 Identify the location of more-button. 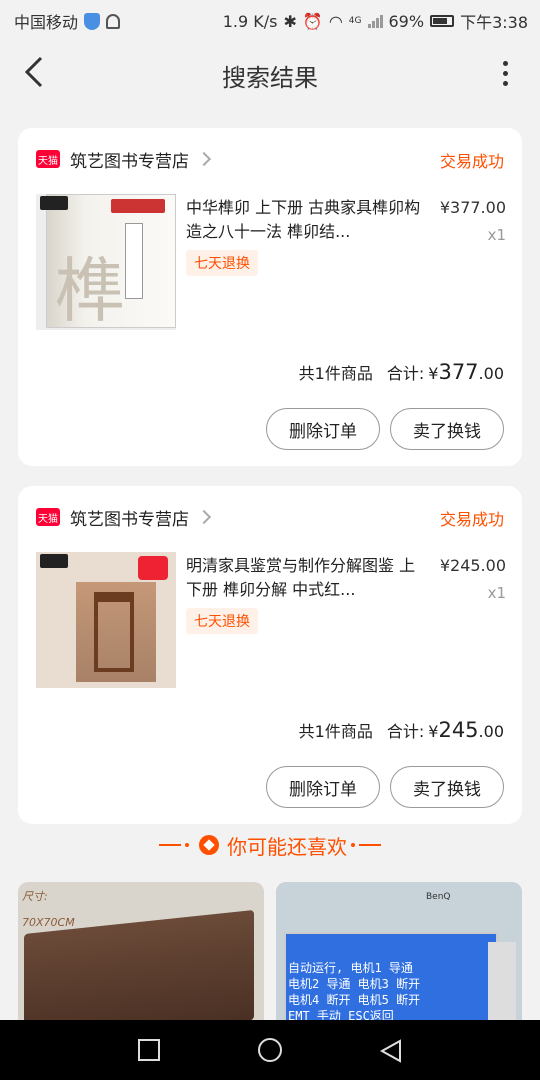
(505, 73).